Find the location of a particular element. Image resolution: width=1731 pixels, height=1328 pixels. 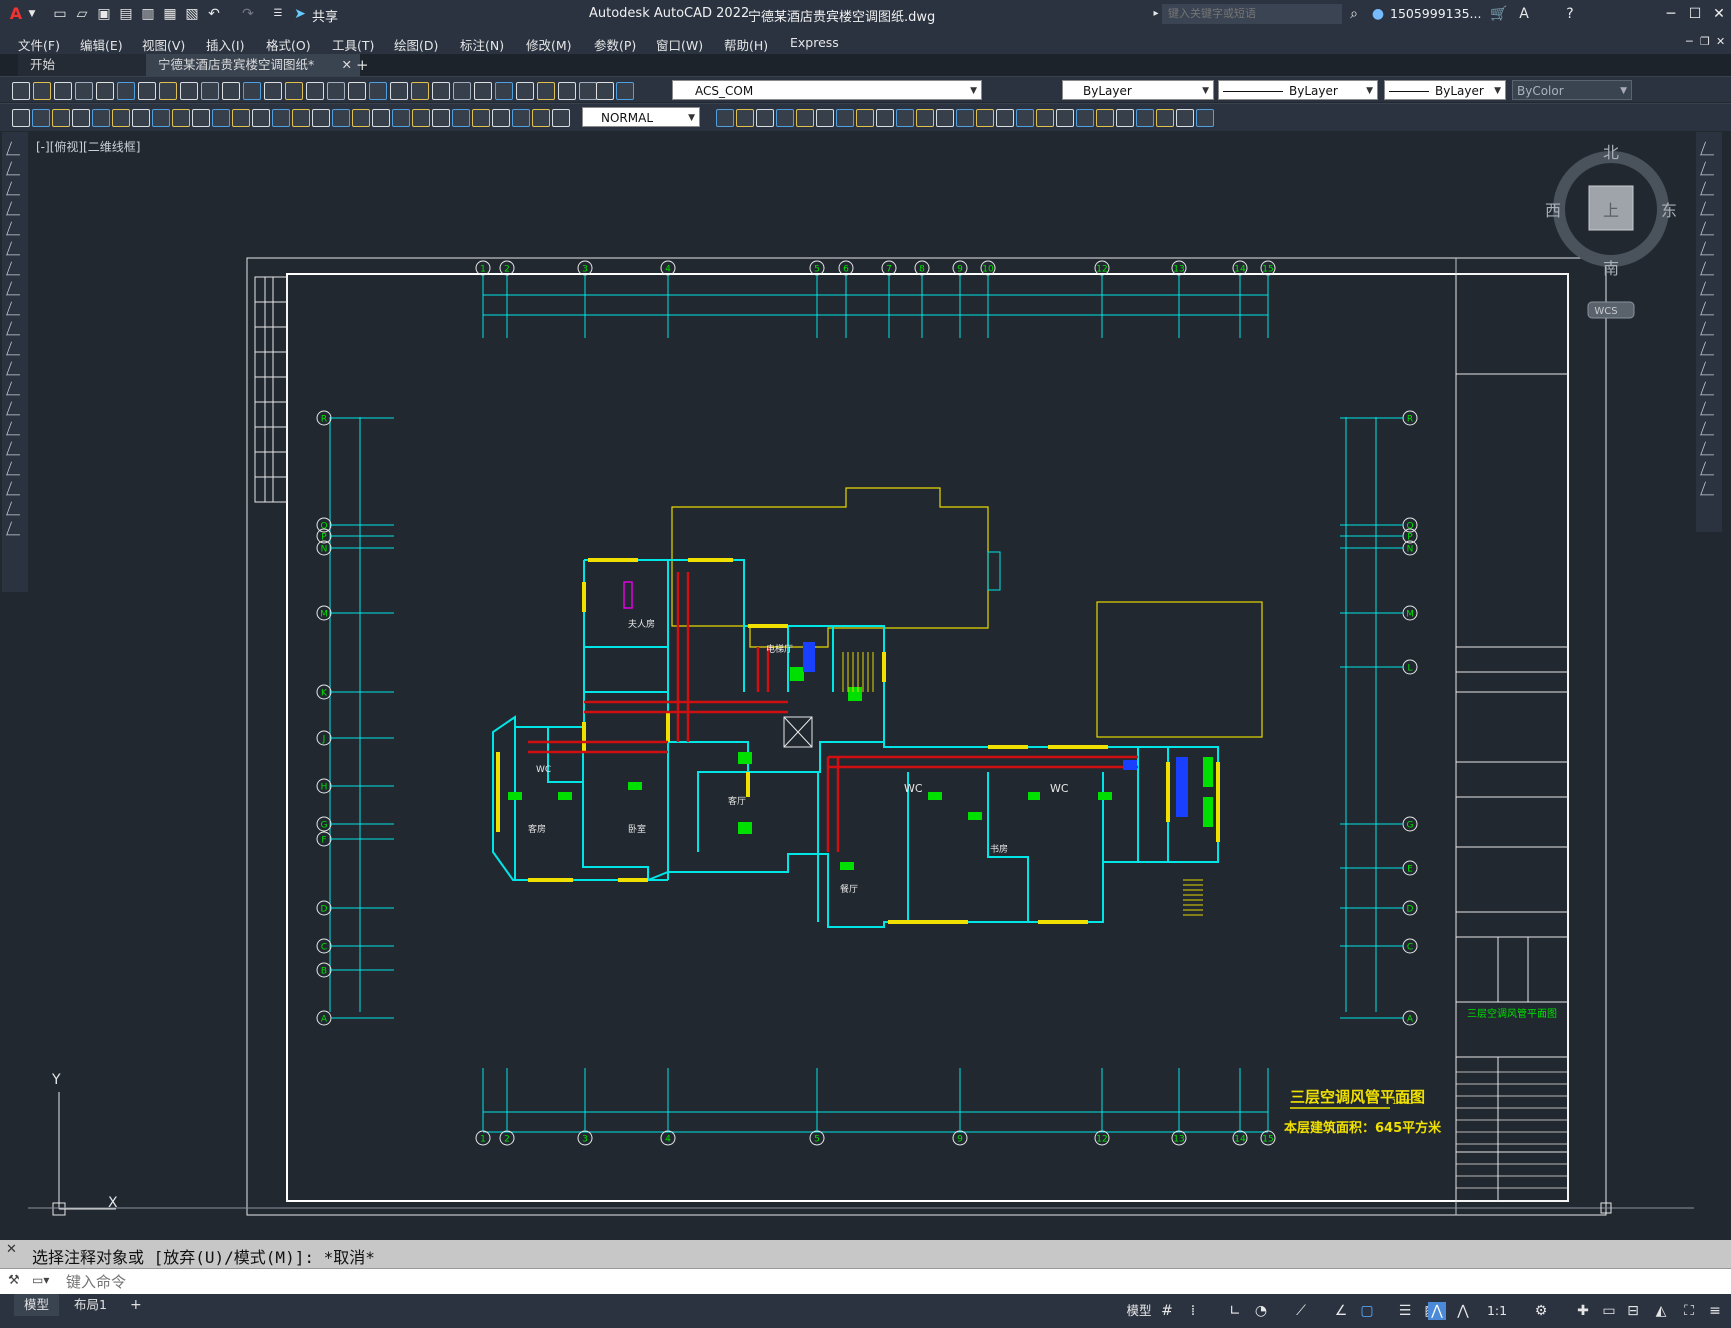

viewcube-south: 南 is located at coordinates (1611, 268).